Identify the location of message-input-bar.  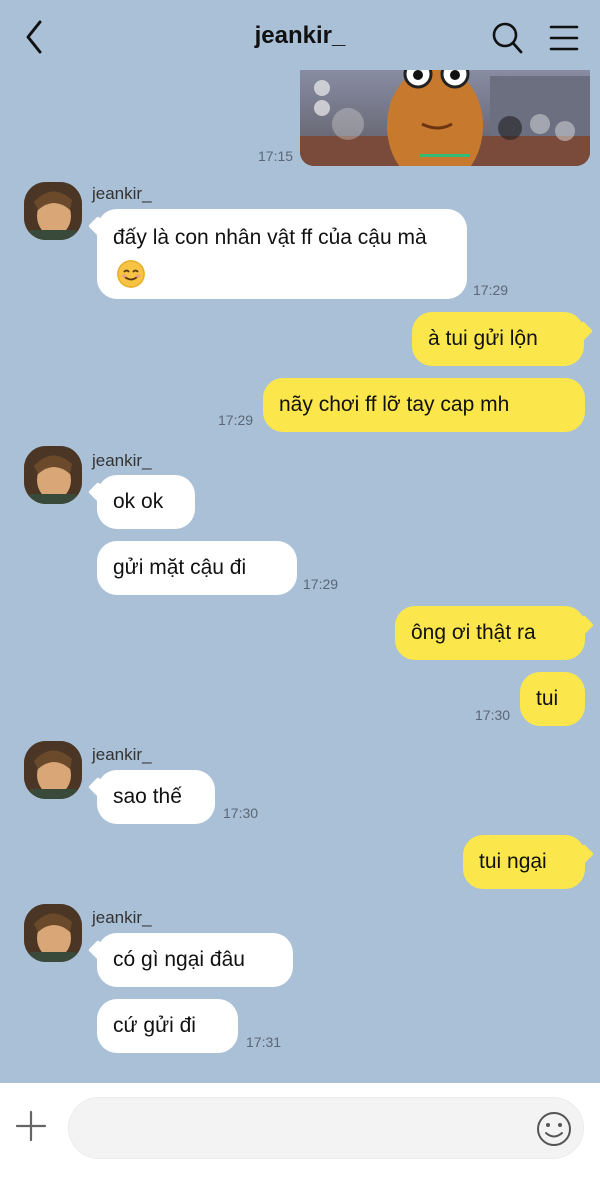
(300, 1138).